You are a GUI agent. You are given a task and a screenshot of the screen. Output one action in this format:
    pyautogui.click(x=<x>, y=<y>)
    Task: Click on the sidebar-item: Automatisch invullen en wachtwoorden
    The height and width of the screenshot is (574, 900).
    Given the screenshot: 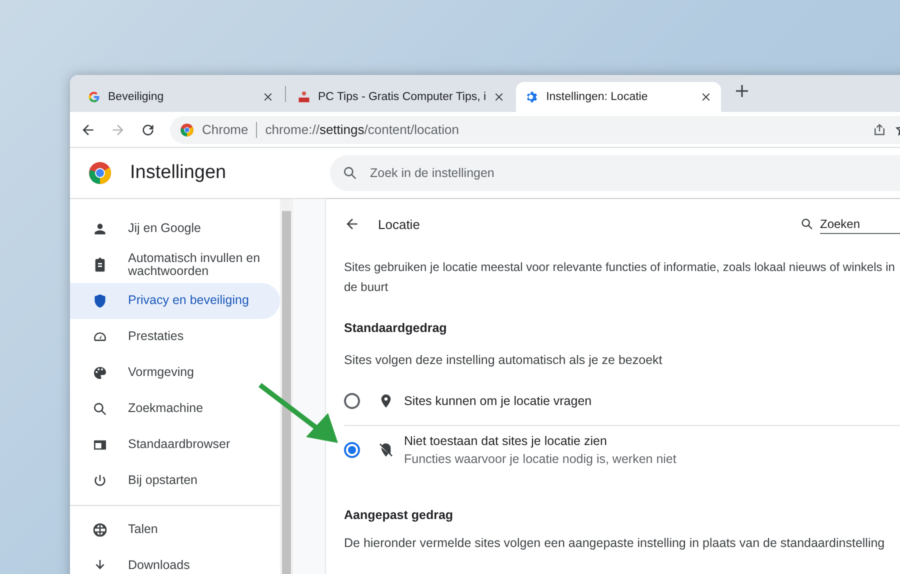 What is the action you would take?
    pyautogui.click(x=175, y=265)
    